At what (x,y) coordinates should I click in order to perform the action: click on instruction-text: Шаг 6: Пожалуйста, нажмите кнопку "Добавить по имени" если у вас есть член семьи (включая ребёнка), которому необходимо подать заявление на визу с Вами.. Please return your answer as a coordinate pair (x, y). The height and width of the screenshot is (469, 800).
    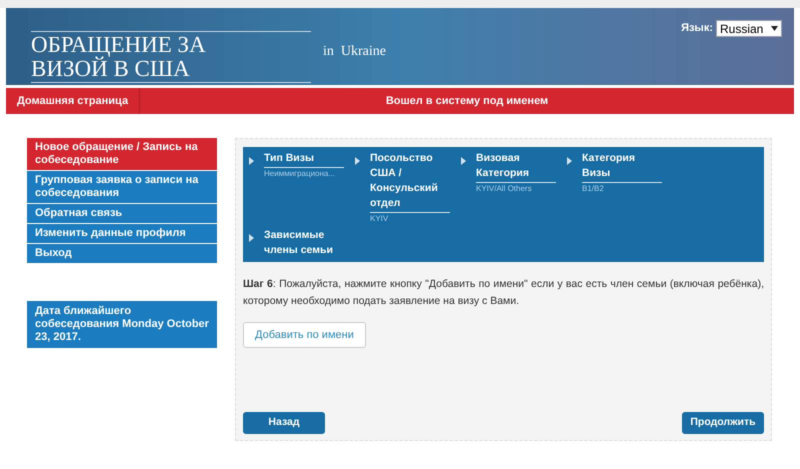
    Looking at the image, I should click on (503, 293).